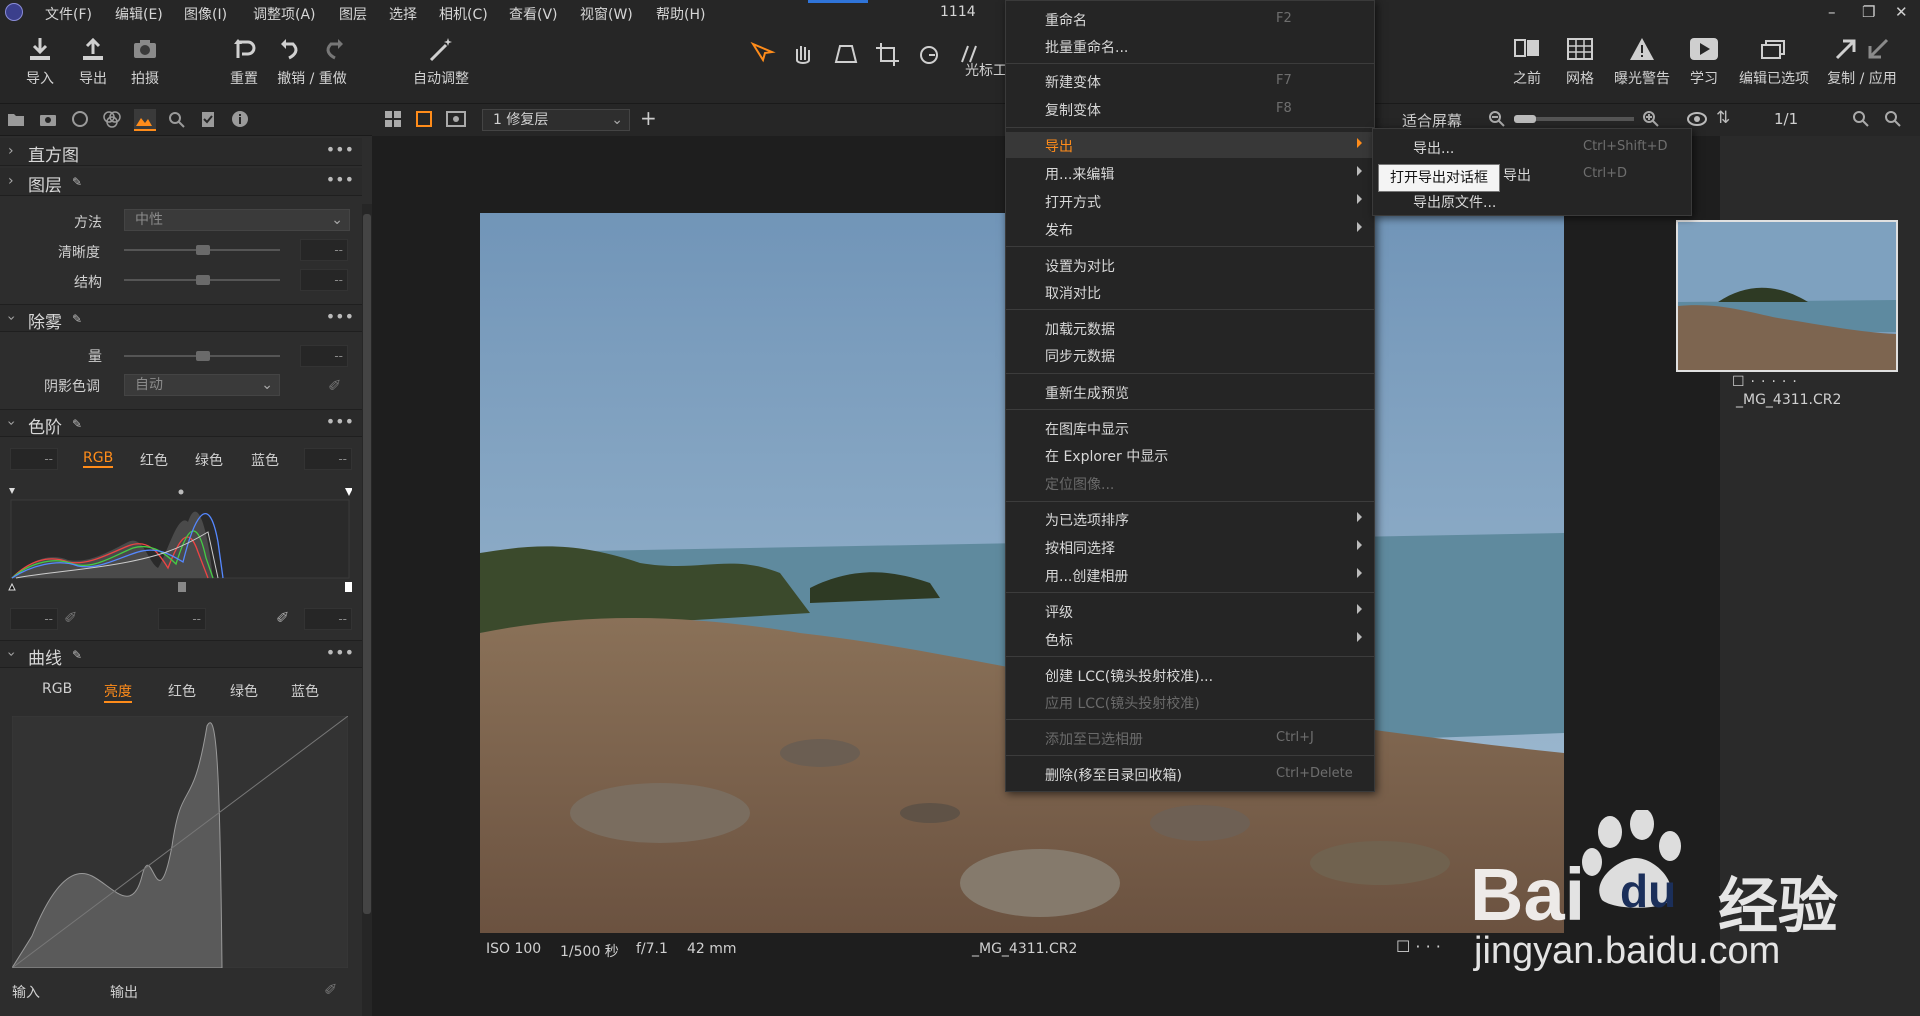 This screenshot has height=1016, width=1920. Describe the element at coordinates (1893, 121) in the screenshot. I see `search-icon` at that location.